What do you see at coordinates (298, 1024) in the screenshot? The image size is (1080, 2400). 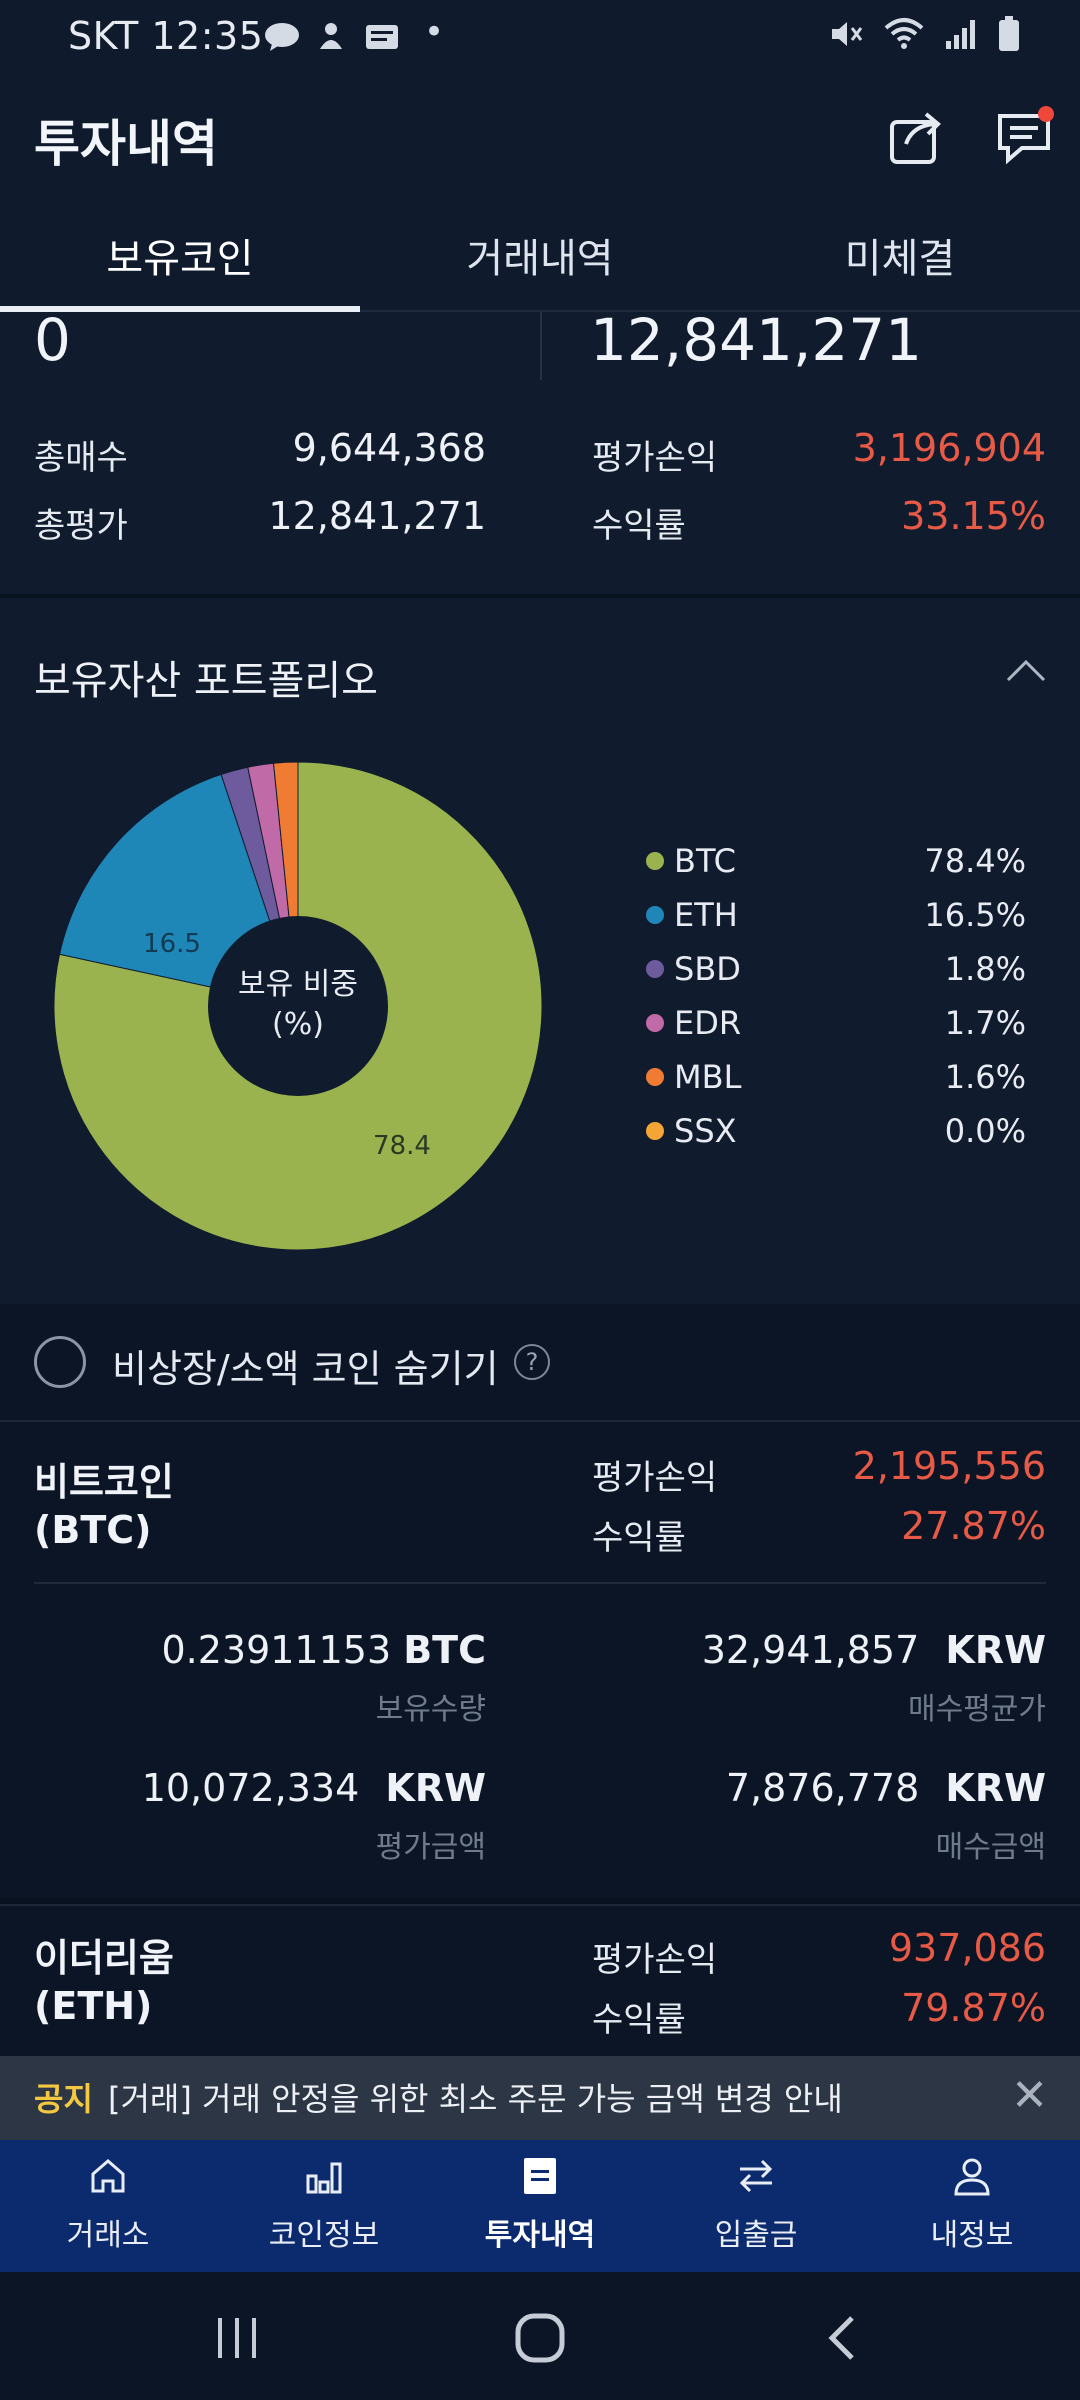 I see `donut-center-label-2: (%)` at bounding box center [298, 1024].